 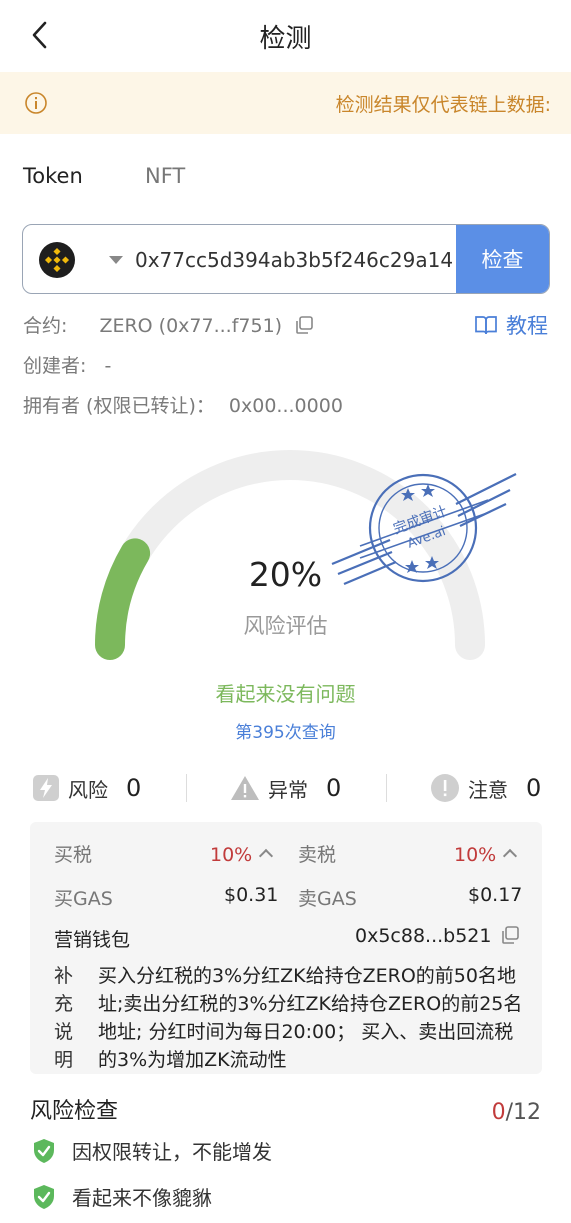 What do you see at coordinates (57, 260) in the screenshot?
I see `bnb-chain-icon` at bounding box center [57, 260].